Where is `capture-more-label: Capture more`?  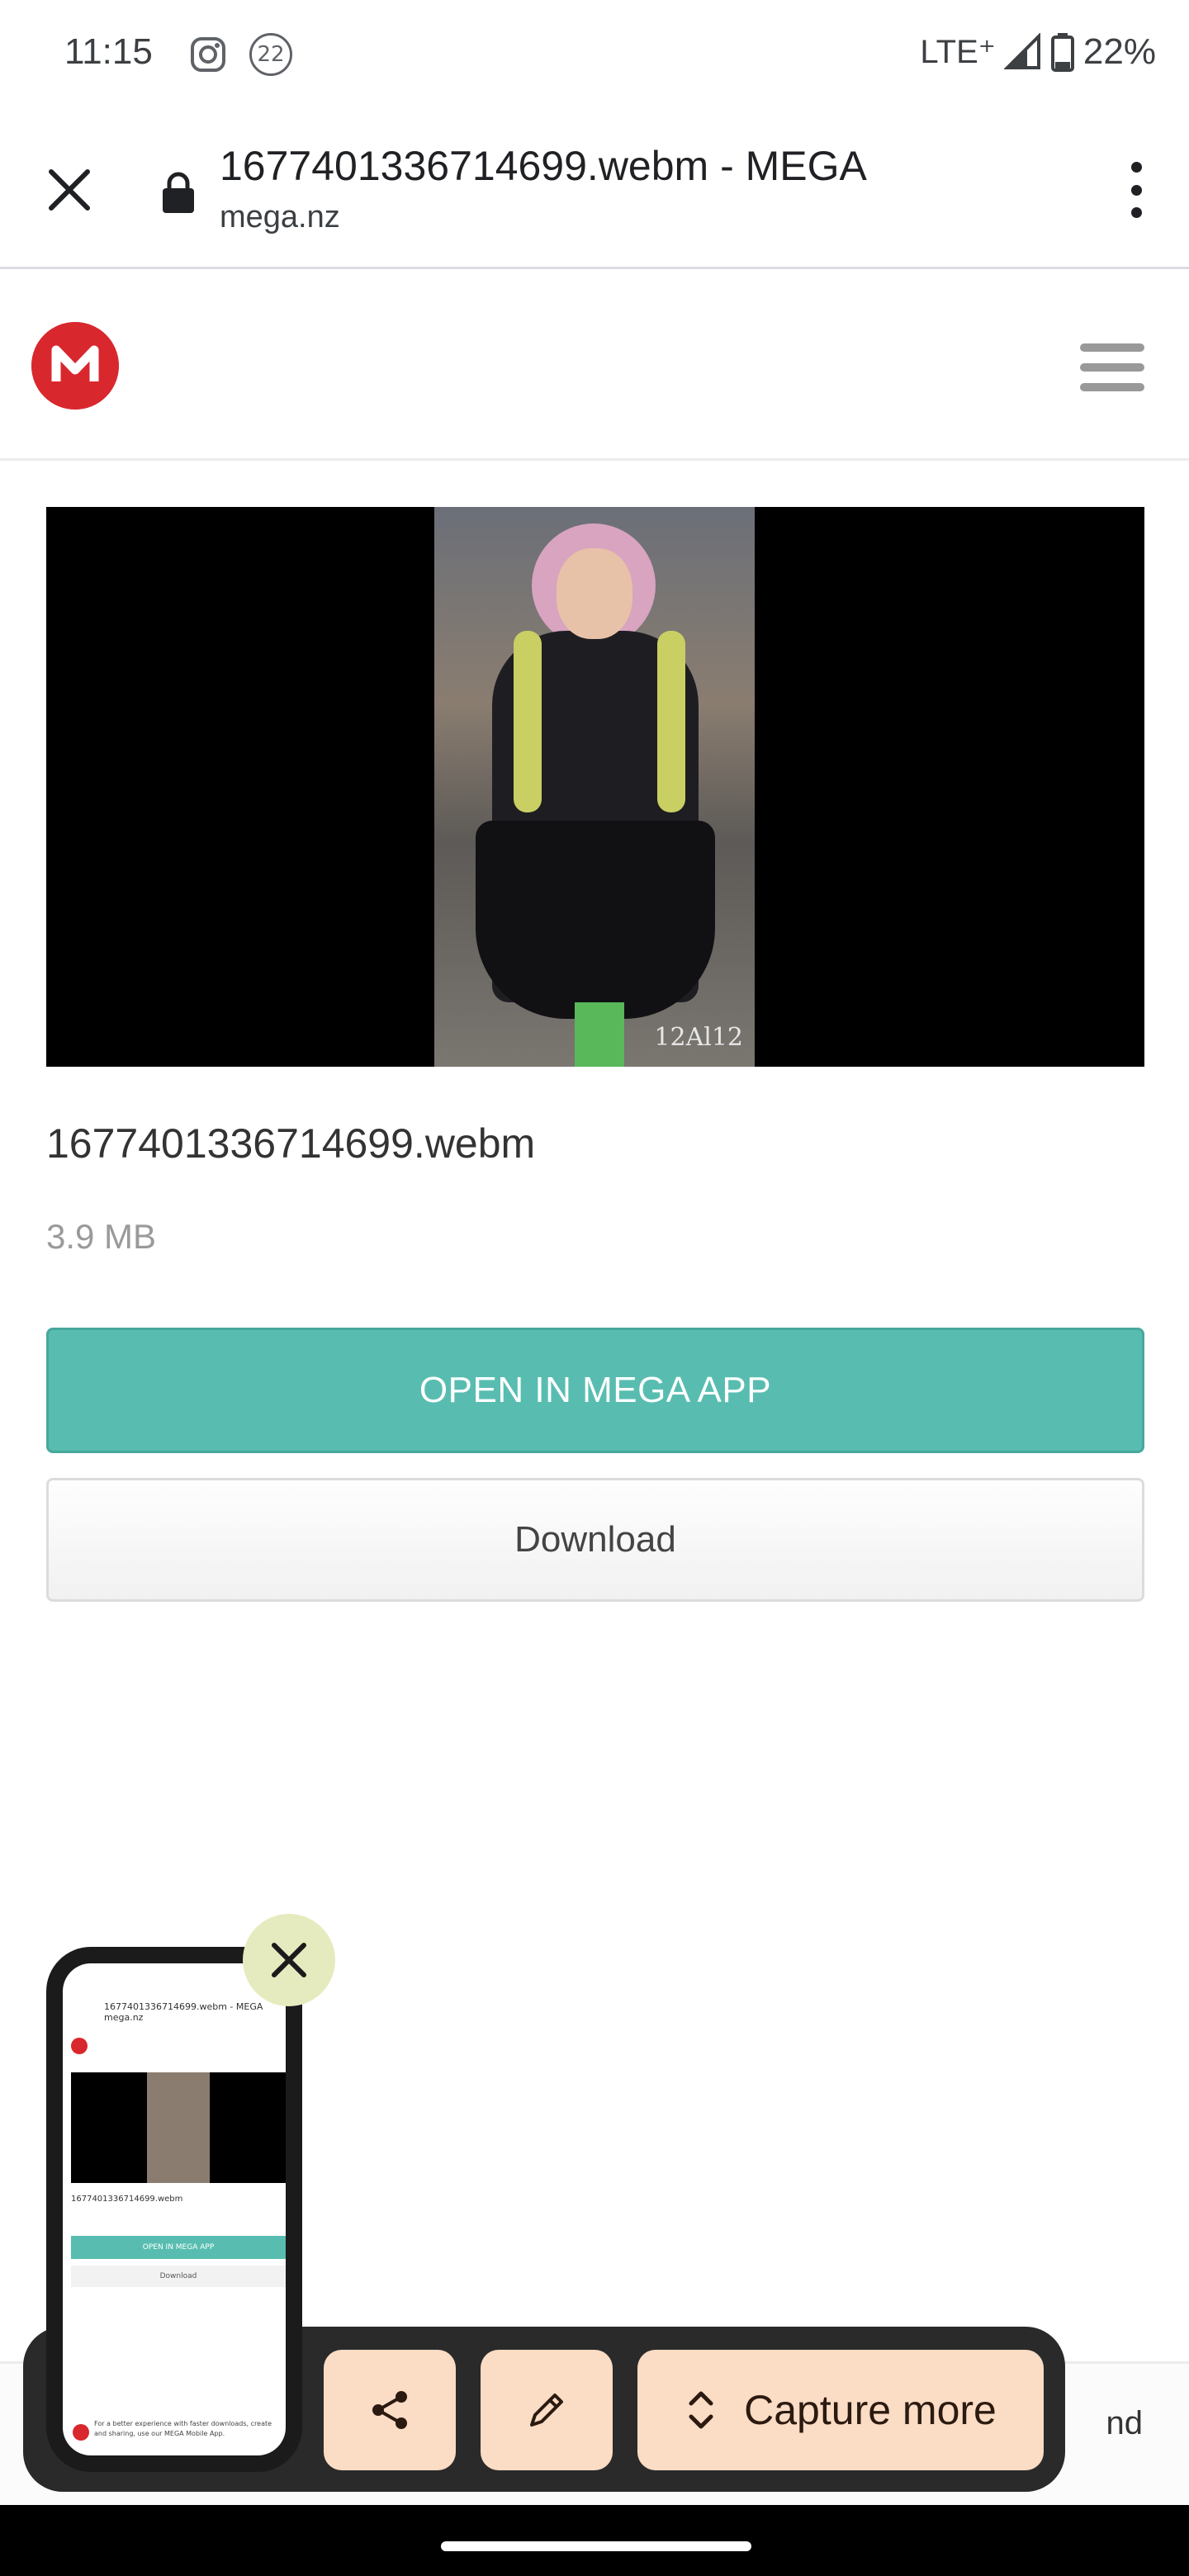 capture-more-label: Capture more is located at coordinates (870, 2410).